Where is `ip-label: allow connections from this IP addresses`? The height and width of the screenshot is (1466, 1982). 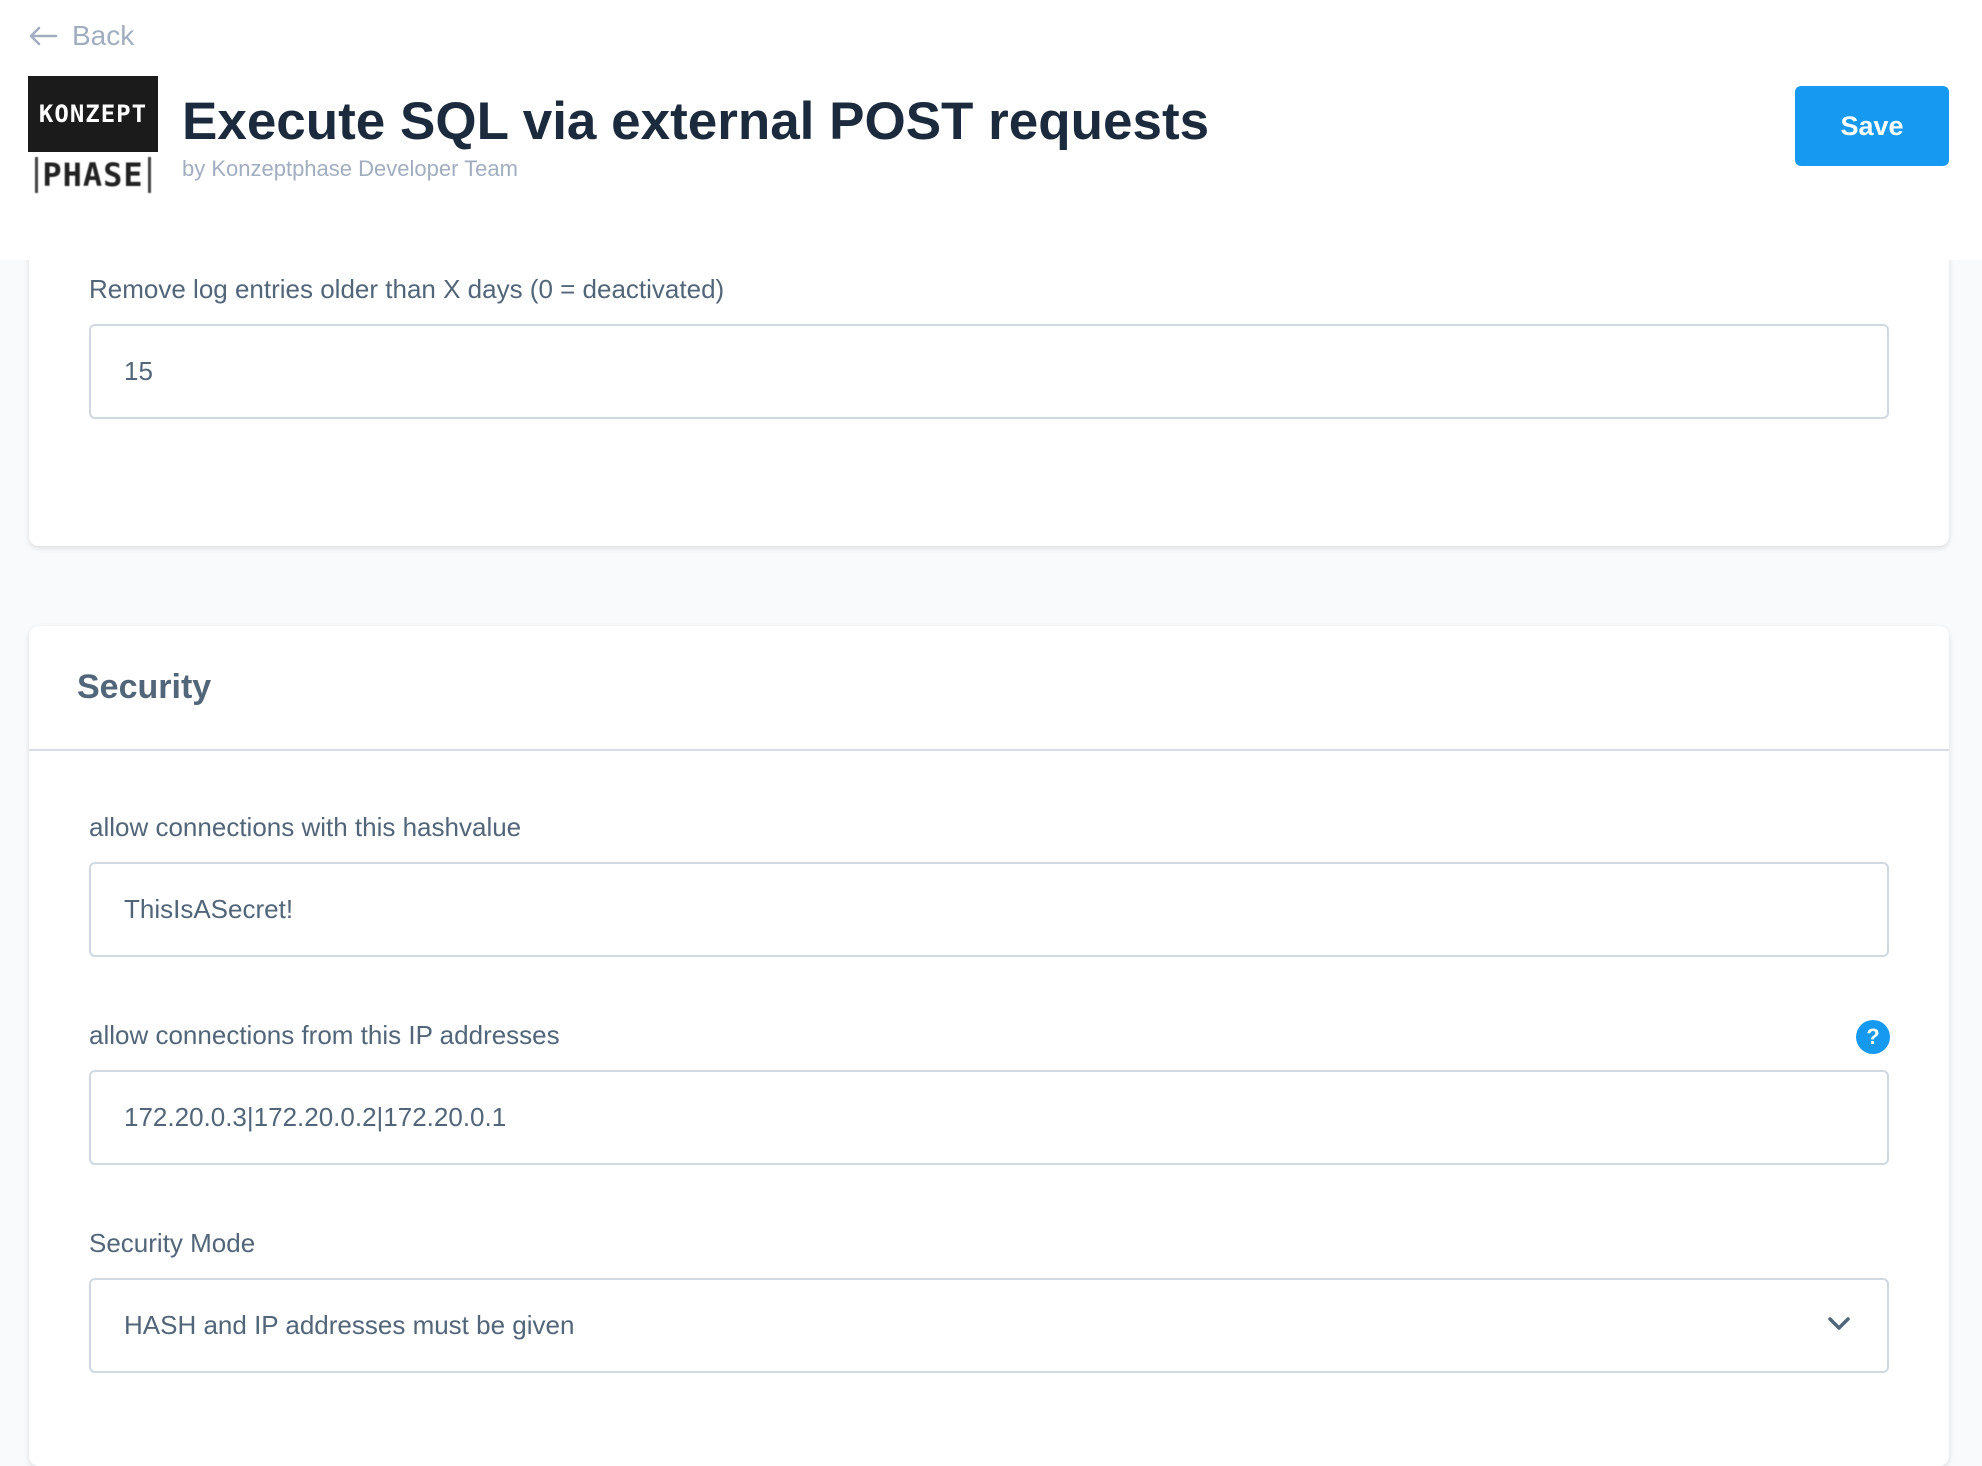
ip-label: allow connections from this IP addresses is located at coordinates (324, 1035).